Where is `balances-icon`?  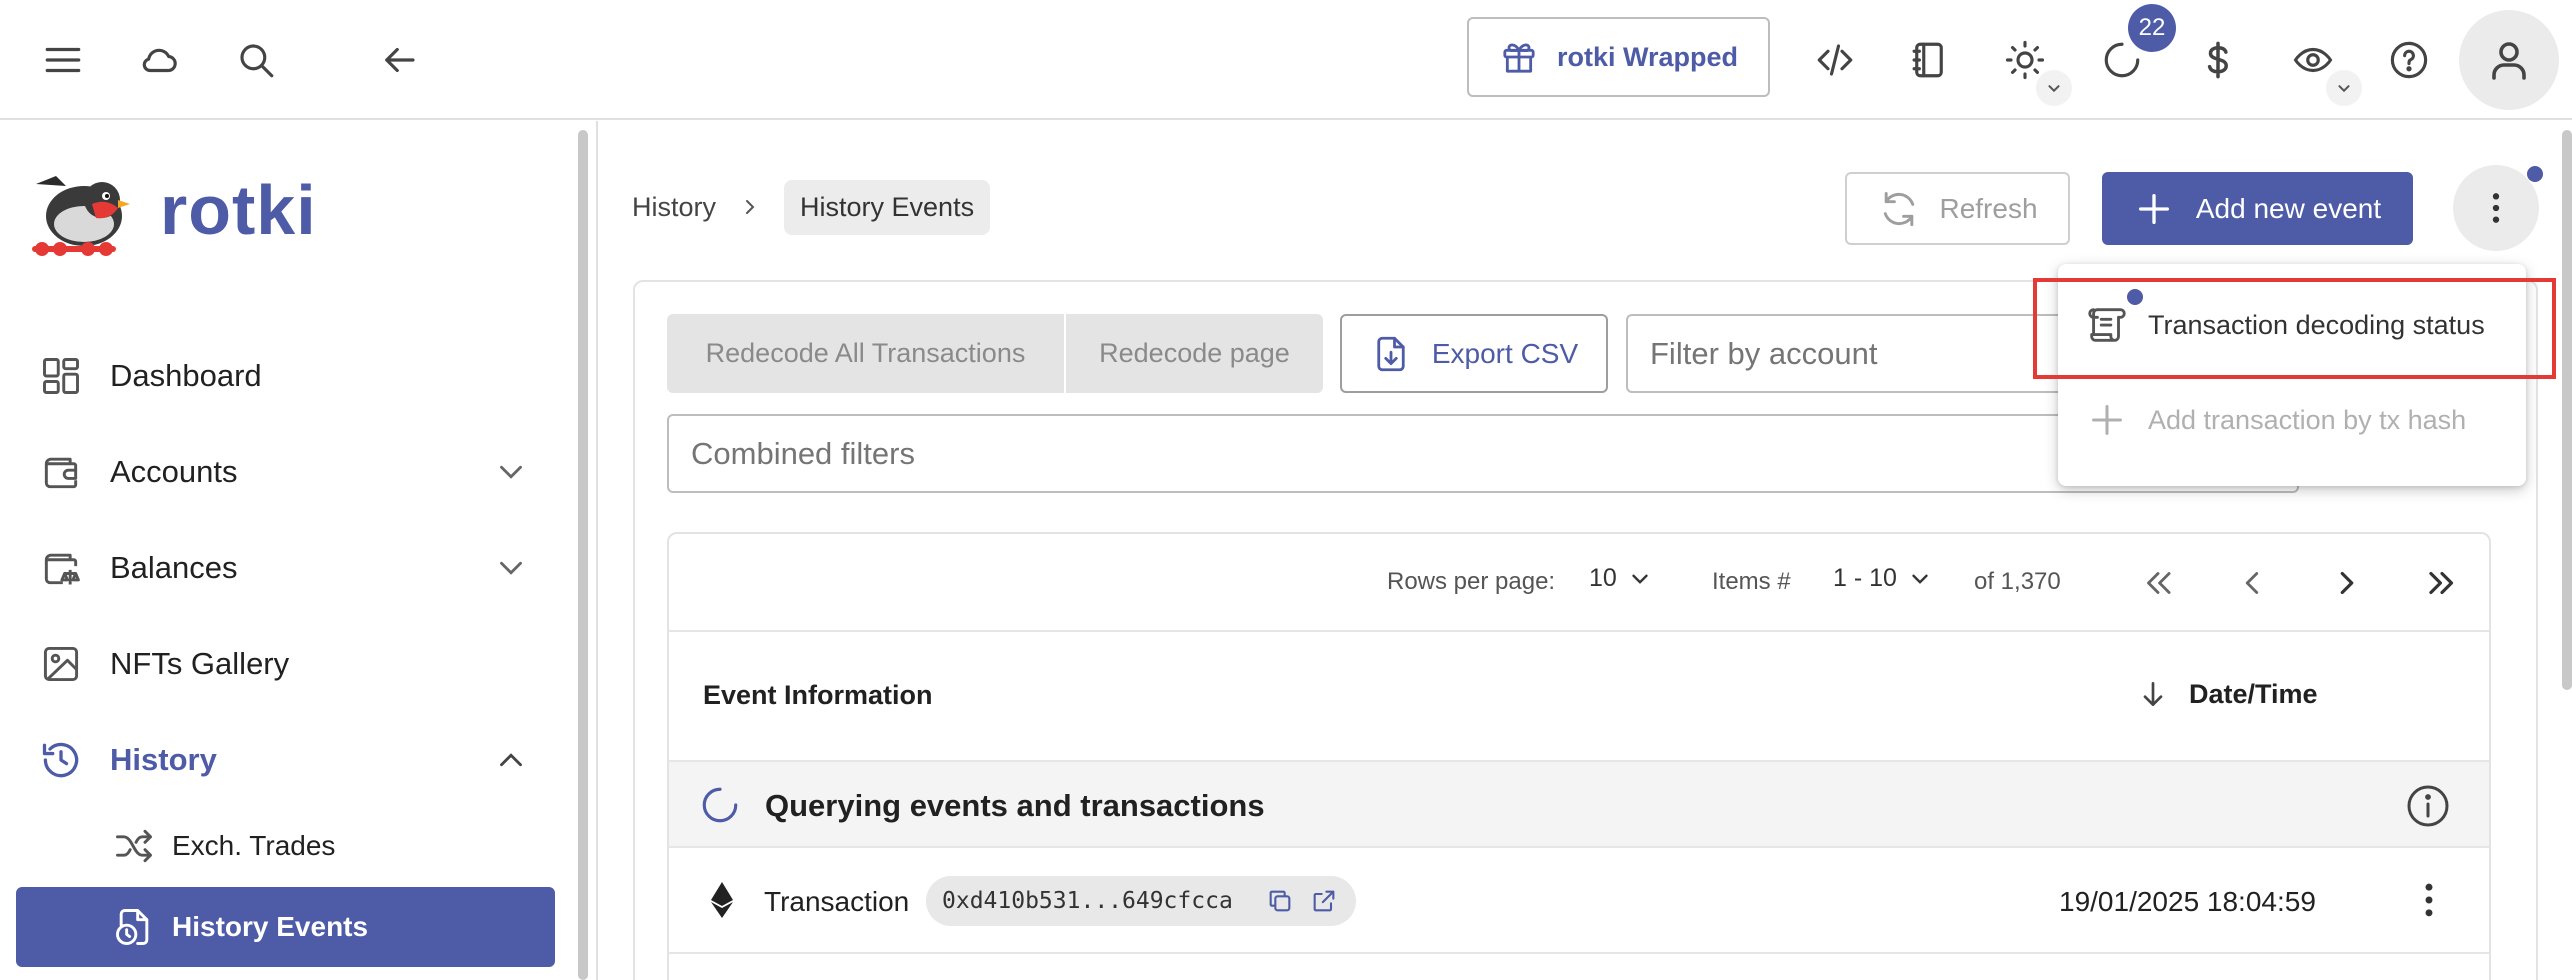 balances-icon is located at coordinates (61, 568).